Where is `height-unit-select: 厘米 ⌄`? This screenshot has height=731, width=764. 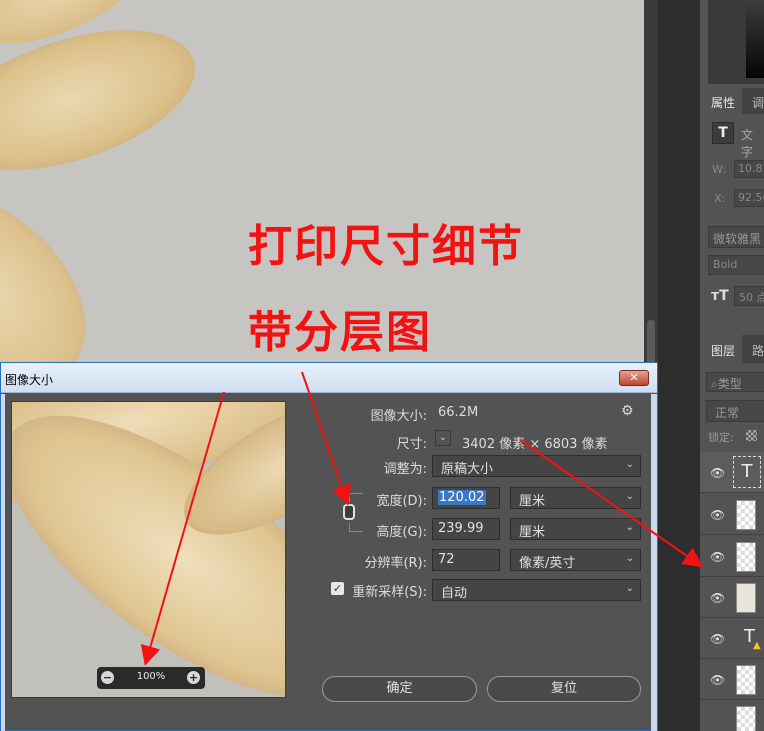
height-unit-select: 厘米 ⌄ is located at coordinates (575, 529).